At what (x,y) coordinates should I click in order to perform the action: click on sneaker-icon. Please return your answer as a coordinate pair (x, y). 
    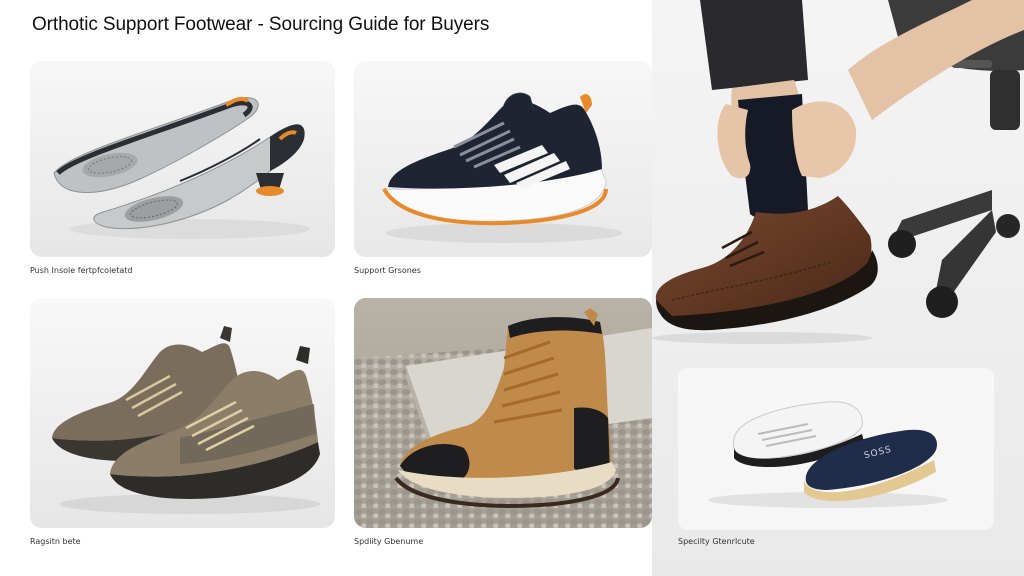
    Looking at the image, I should click on (503, 159).